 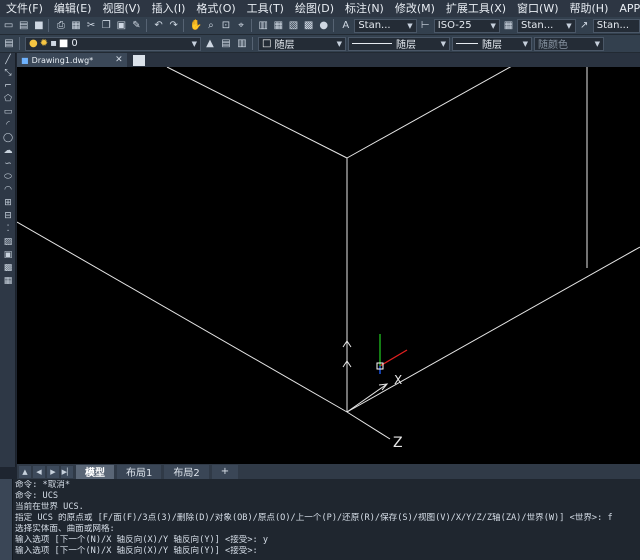 I want to click on table-style-dropdown: Stan... ▼, so click(x=546, y=25).